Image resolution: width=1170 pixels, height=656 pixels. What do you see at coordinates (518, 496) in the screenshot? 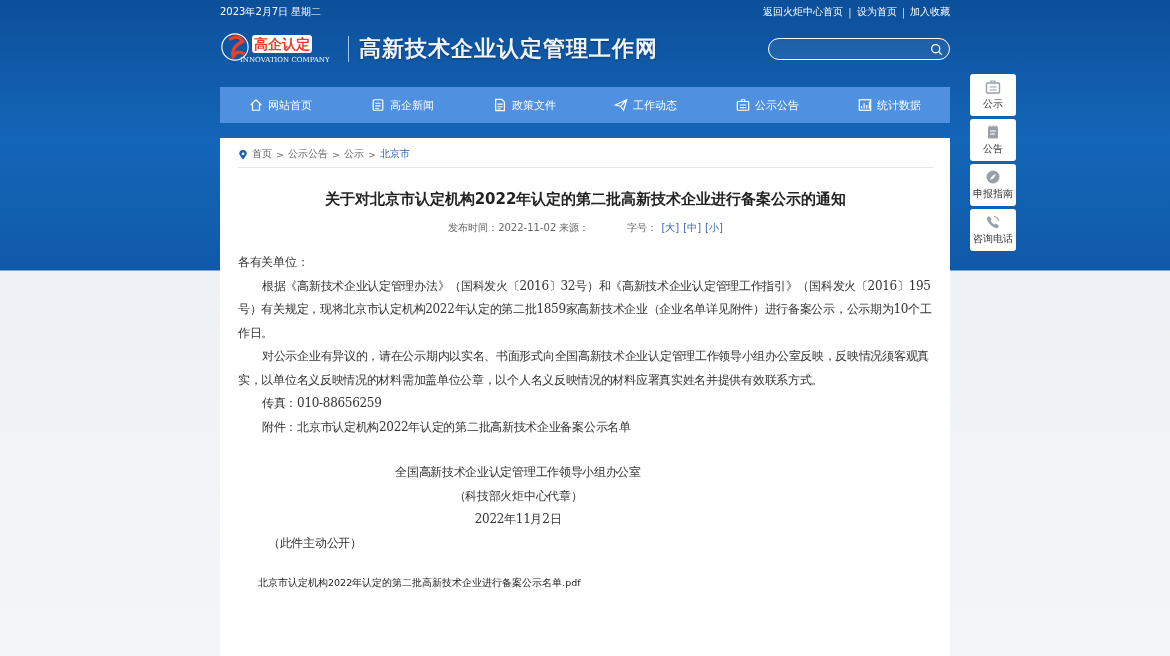
I see `signature-line: （科技部火炬中心代章）` at bounding box center [518, 496].